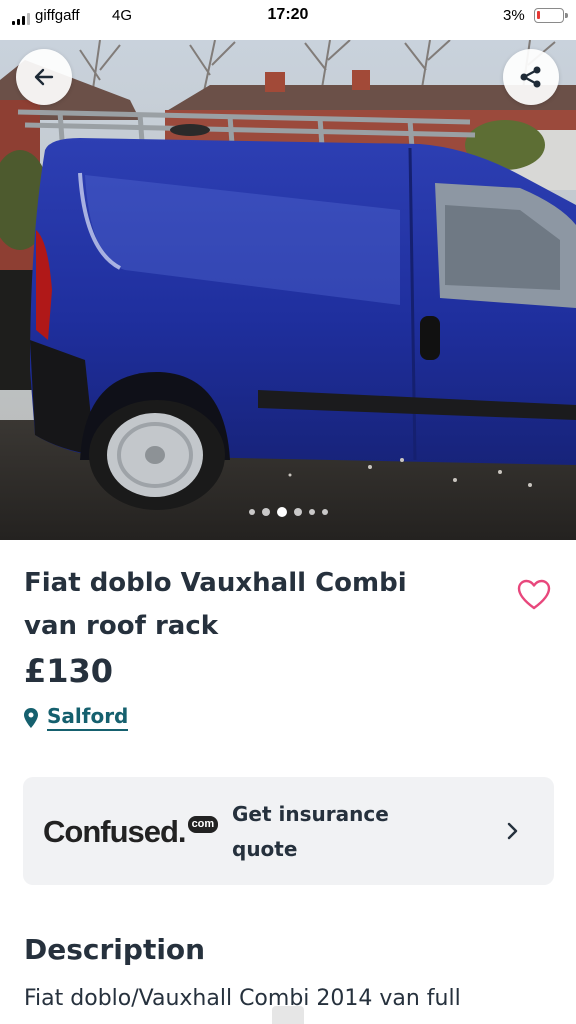  What do you see at coordinates (69, 671) in the screenshot?
I see `listing-price: £130` at bounding box center [69, 671].